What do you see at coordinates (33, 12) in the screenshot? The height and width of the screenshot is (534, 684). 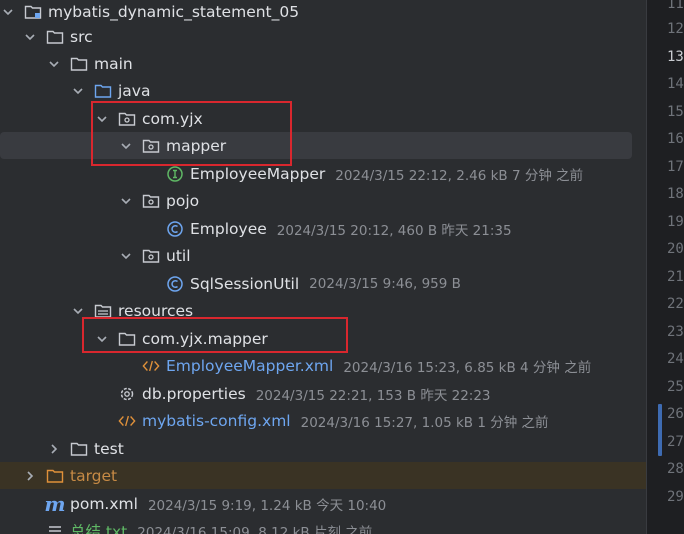 I see `module-folder-icon` at bounding box center [33, 12].